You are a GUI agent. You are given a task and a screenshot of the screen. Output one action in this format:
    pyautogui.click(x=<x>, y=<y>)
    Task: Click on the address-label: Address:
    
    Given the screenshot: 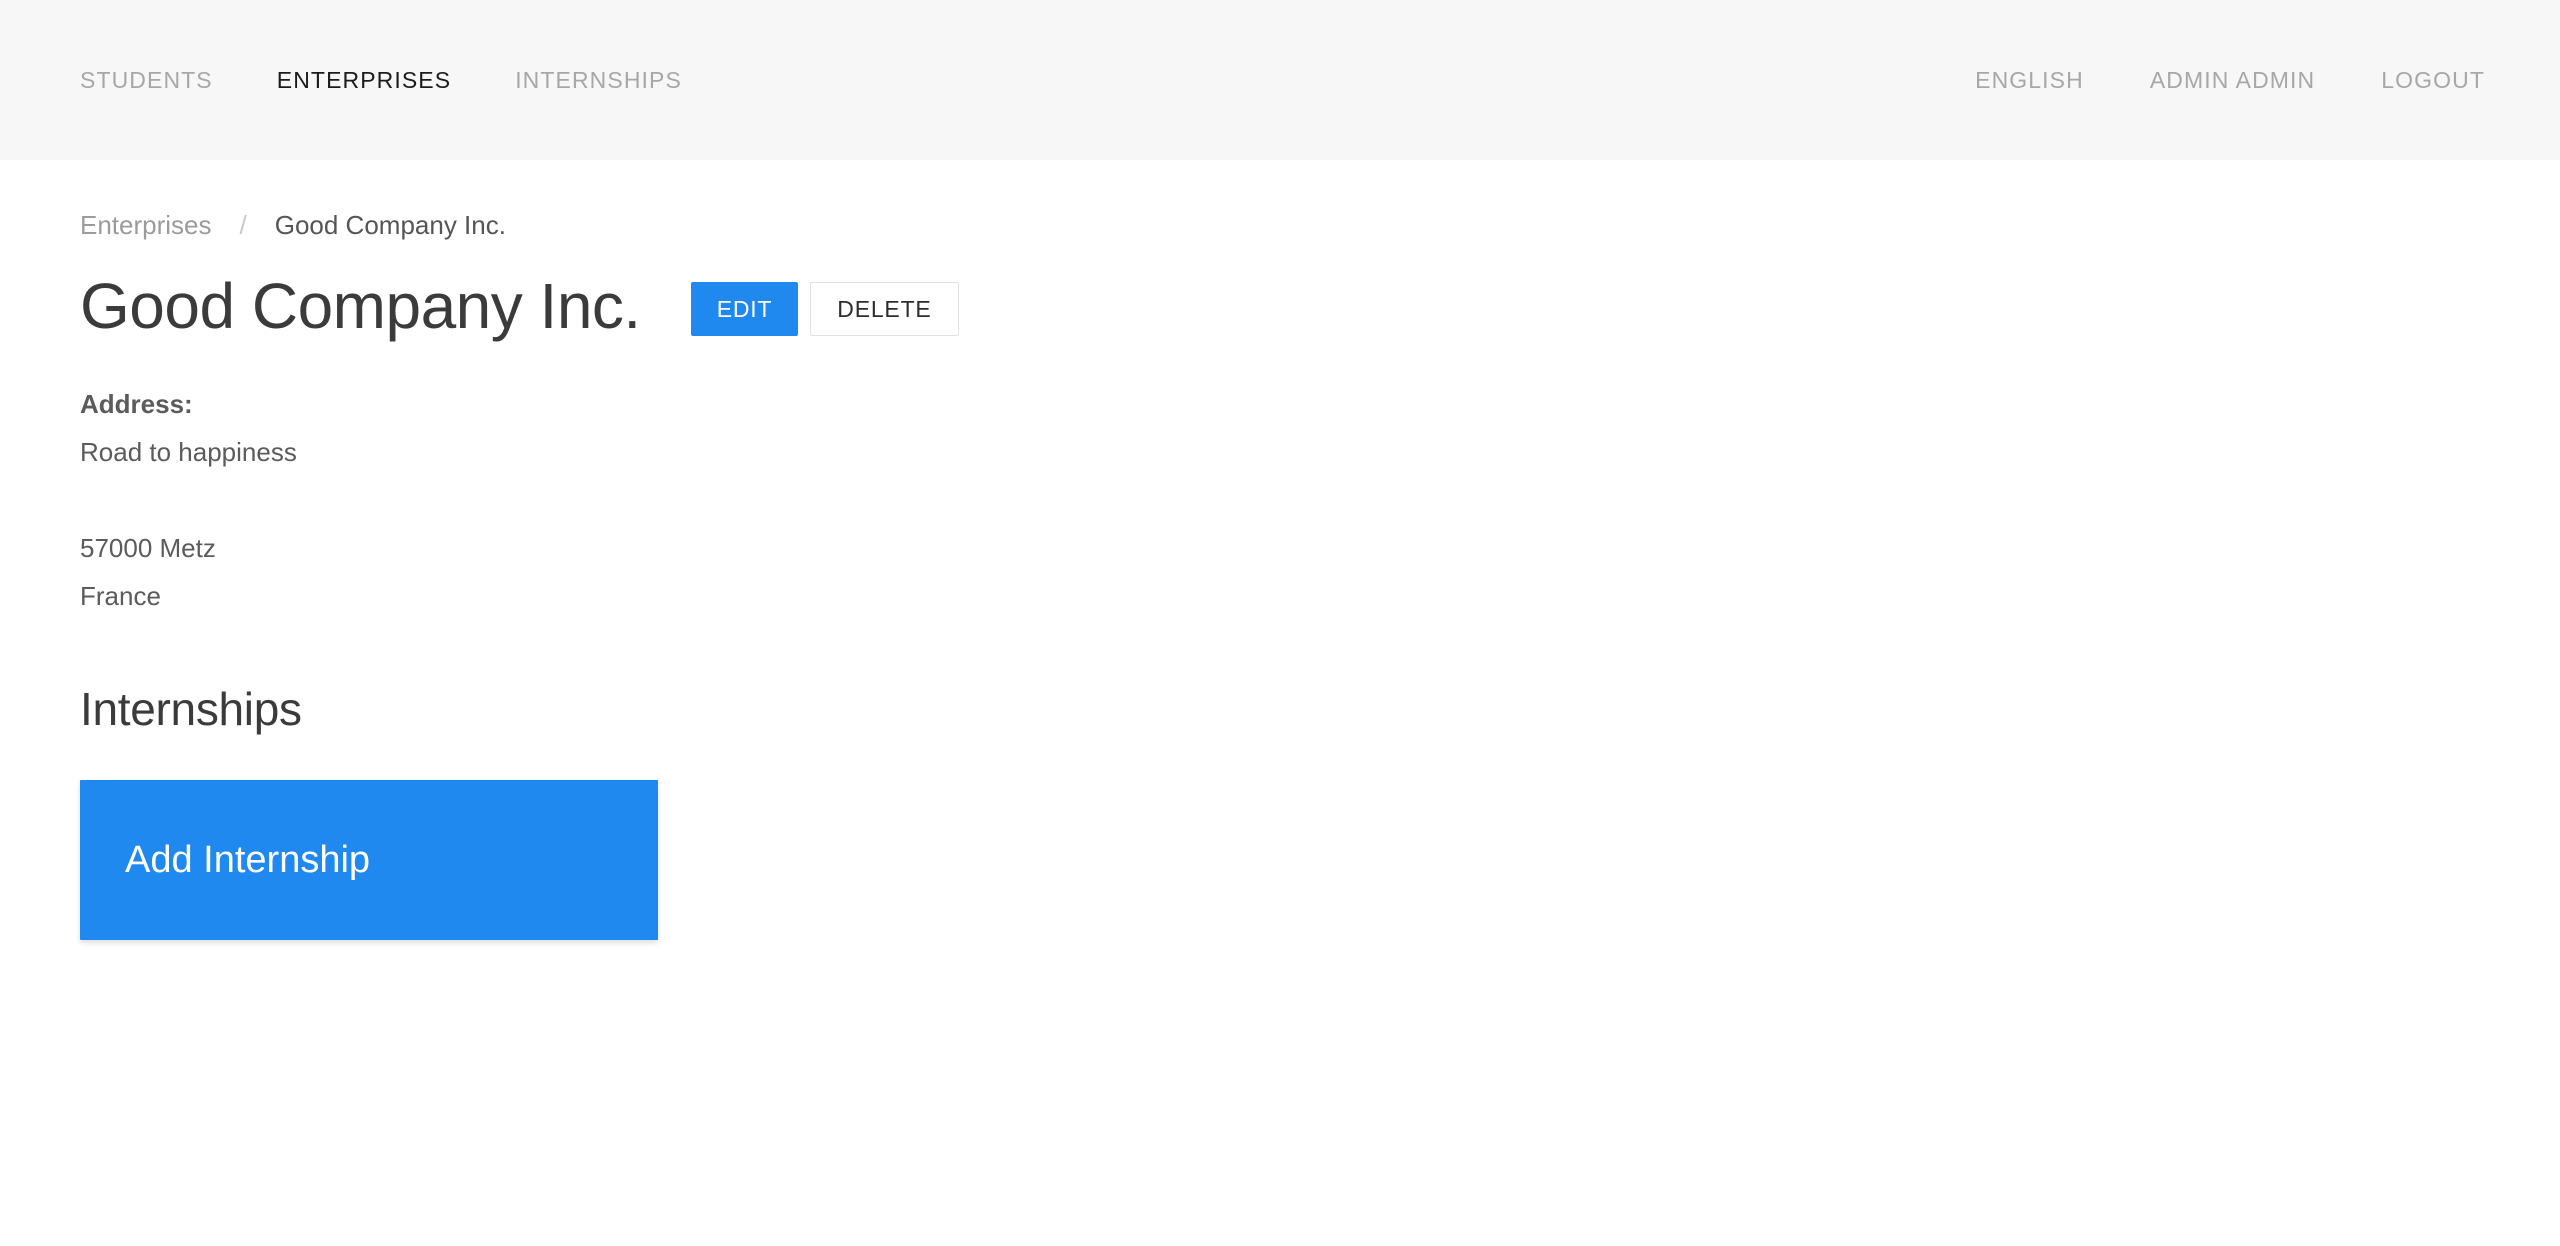 What is the action you would take?
    pyautogui.click(x=136, y=404)
    